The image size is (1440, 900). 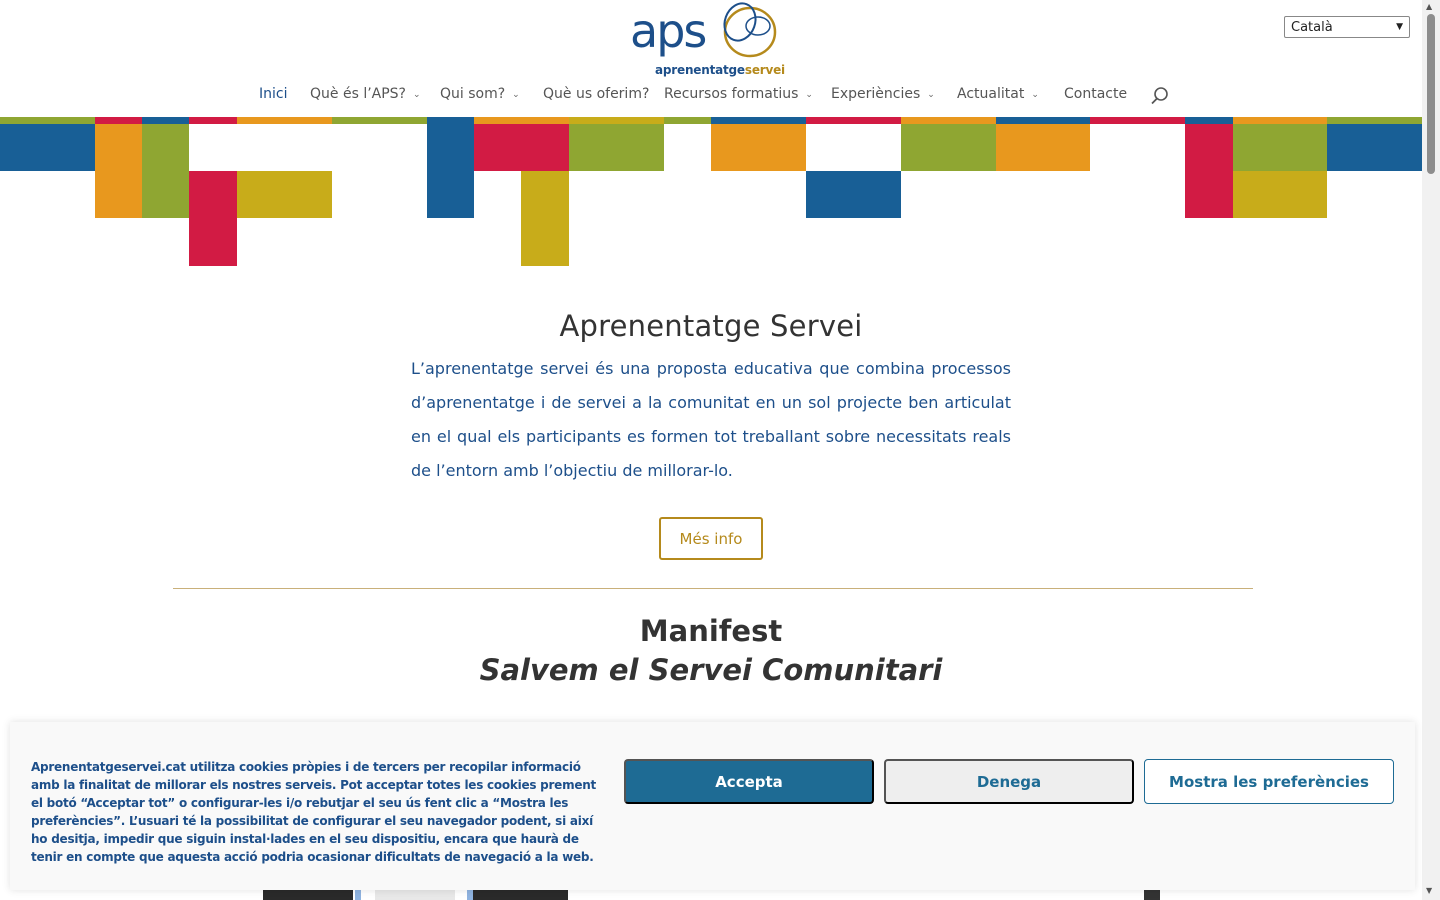 I want to click on nav-item-recursos-formatius: Recursos formatius ⌄, so click(x=738, y=94).